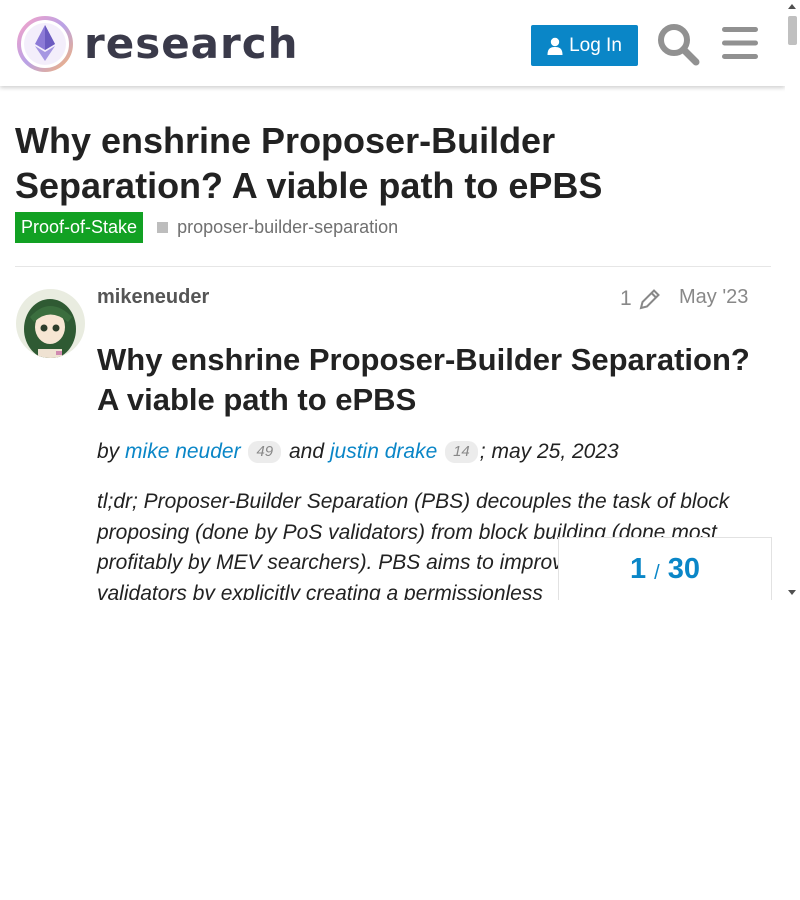  I want to click on scroll-down-arrow-icon, so click(792, 592).